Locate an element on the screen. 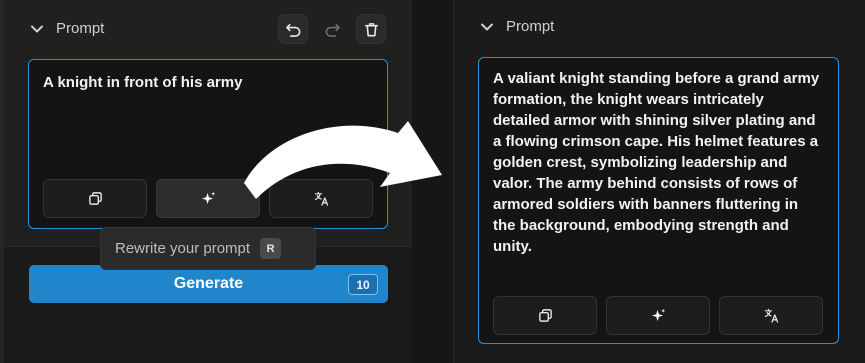 The image size is (865, 363). translate-icon is located at coordinates (771, 315).